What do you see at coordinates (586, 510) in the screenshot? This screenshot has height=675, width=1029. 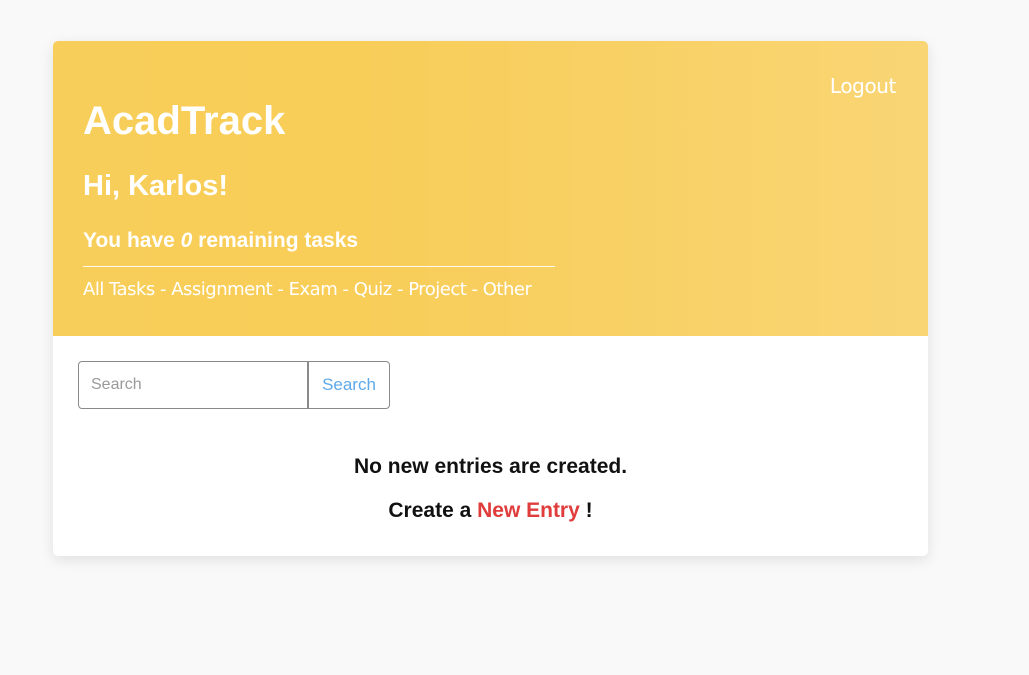 I see `create-suffix: !` at bounding box center [586, 510].